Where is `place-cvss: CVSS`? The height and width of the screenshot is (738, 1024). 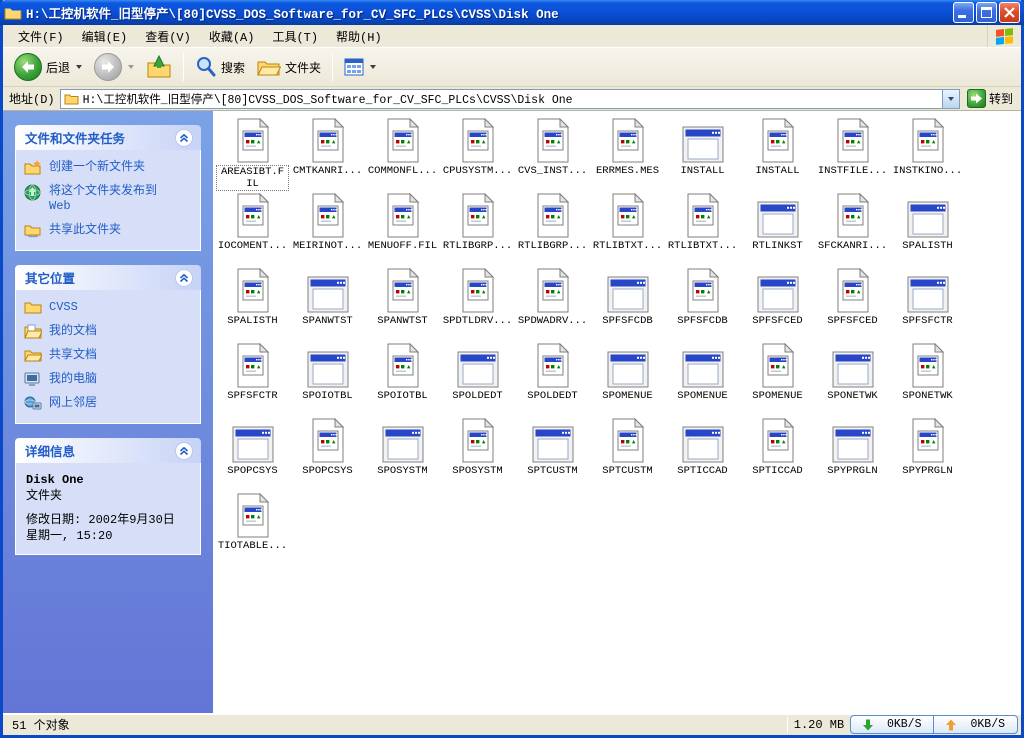
place-cvss: CVSS is located at coordinates (108, 307).